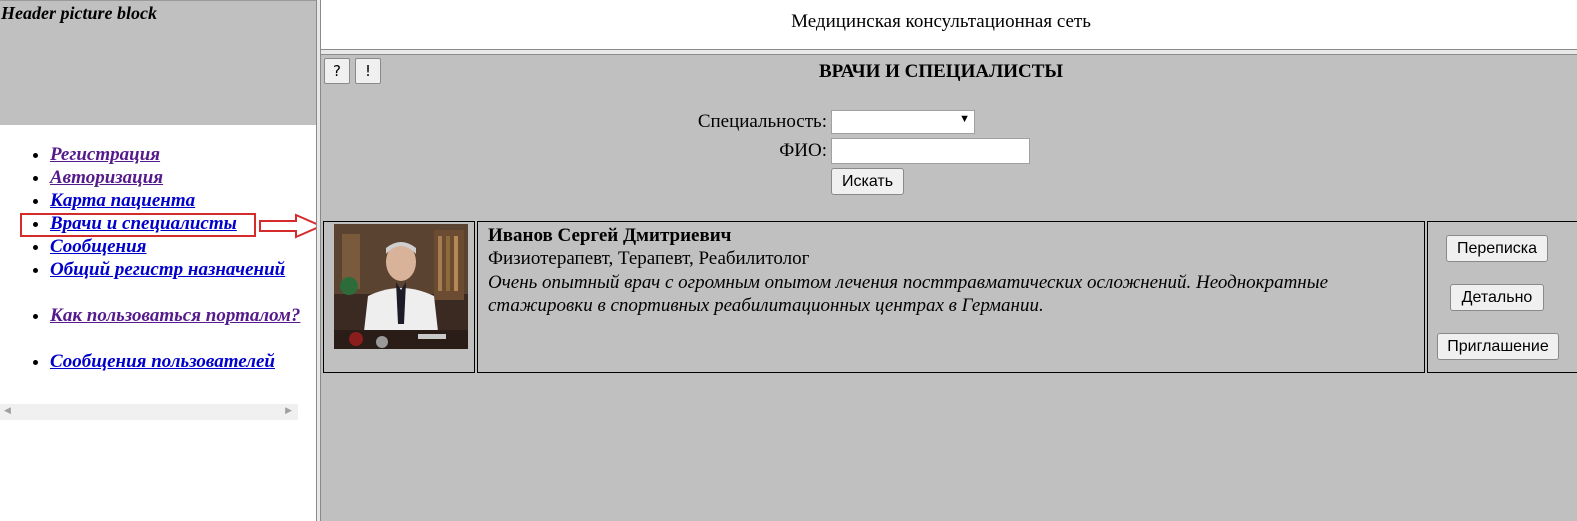 The width and height of the screenshot is (1577, 521). Describe the element at coordinates (649, 258) in the screenshot. I see `doctor-specialties: Физиотерапевт, Терапевт, Реабилитолог` at that location.